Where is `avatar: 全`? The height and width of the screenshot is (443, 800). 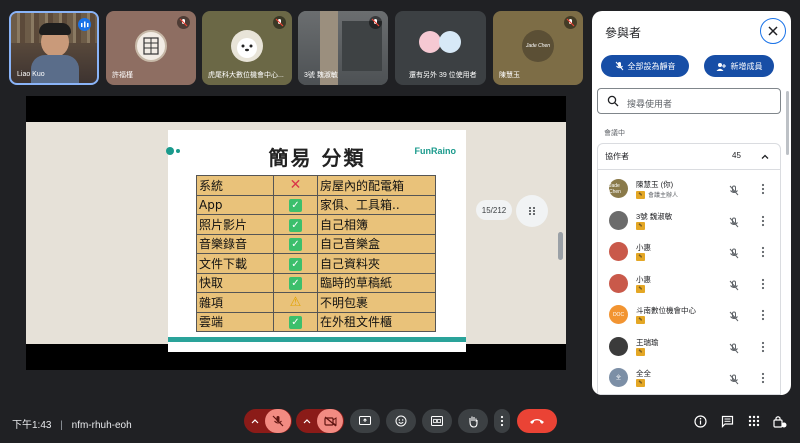 avatar: 全 is located at coordinates (618, 377).